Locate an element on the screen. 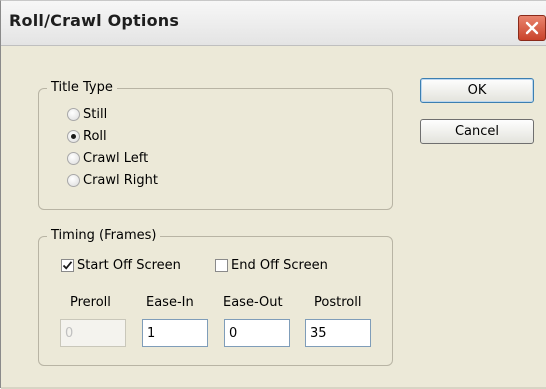 The width and height of the screenshot is (546, 389). ok-button: OK is located at coordinates (477, 90).